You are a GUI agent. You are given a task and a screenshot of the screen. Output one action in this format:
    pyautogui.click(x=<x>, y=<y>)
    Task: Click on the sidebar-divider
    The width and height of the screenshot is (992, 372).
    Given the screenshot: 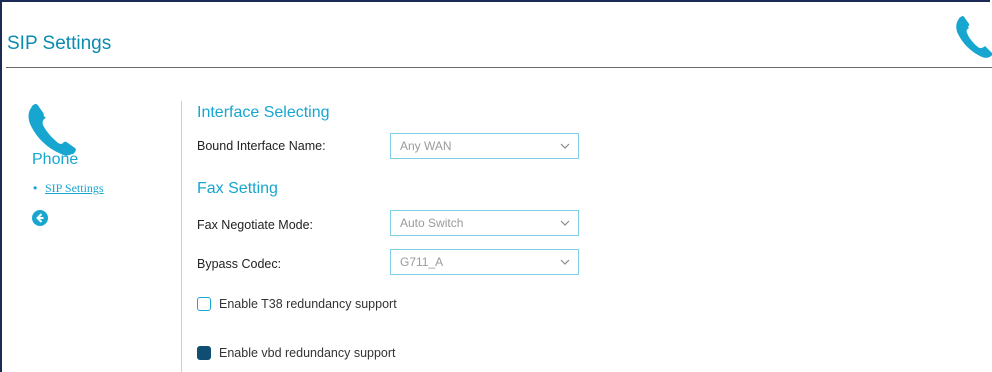 What is the action you would take?
    pyautogui.click(x=181, y=236)
    